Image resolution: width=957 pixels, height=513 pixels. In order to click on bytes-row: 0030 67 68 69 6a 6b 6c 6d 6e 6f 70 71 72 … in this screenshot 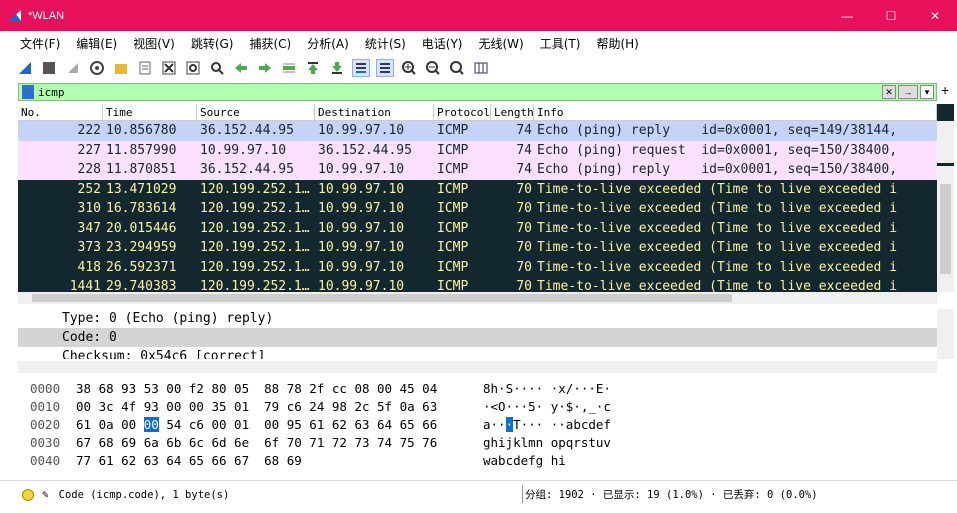, I will do `click(480, 443)`.